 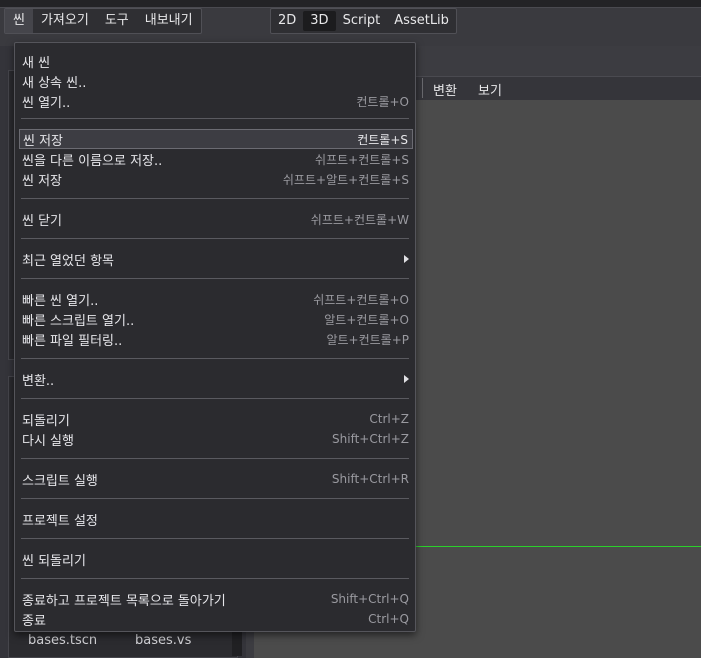 What do you see at coordinates (490, 89) in the screenshot?
I see `view-menu: 보기` at bounding box center [490, 89].